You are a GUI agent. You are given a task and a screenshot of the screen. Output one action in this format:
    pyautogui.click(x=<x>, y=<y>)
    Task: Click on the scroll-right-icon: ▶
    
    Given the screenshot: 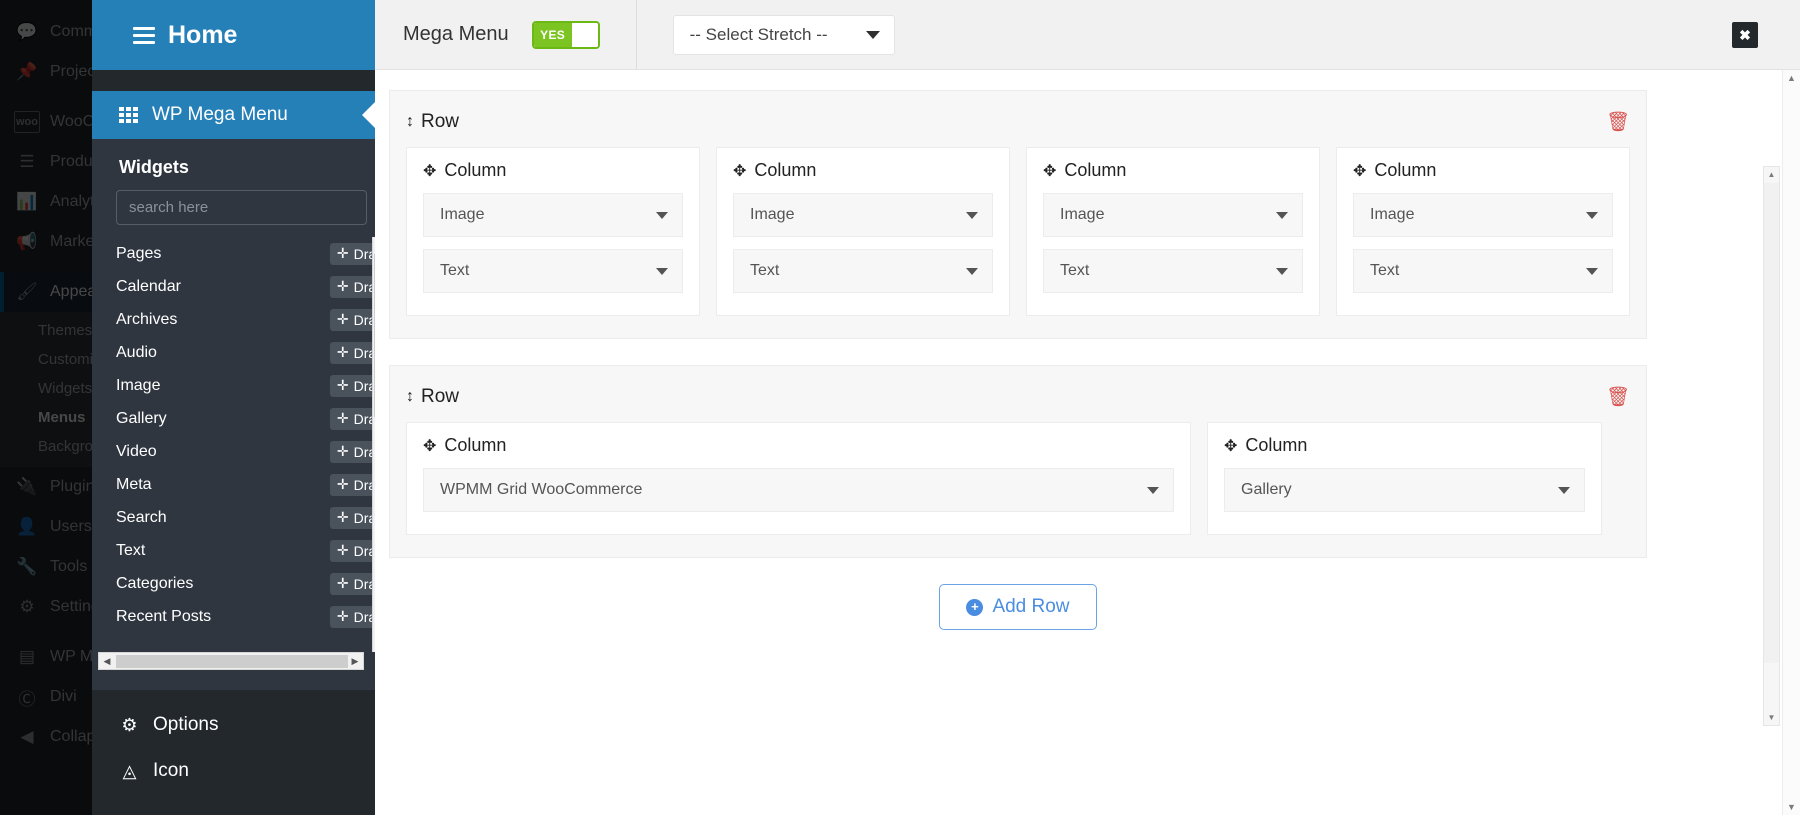 What is the action you would take?
    pyautogui.click(x=355, y=661)
    